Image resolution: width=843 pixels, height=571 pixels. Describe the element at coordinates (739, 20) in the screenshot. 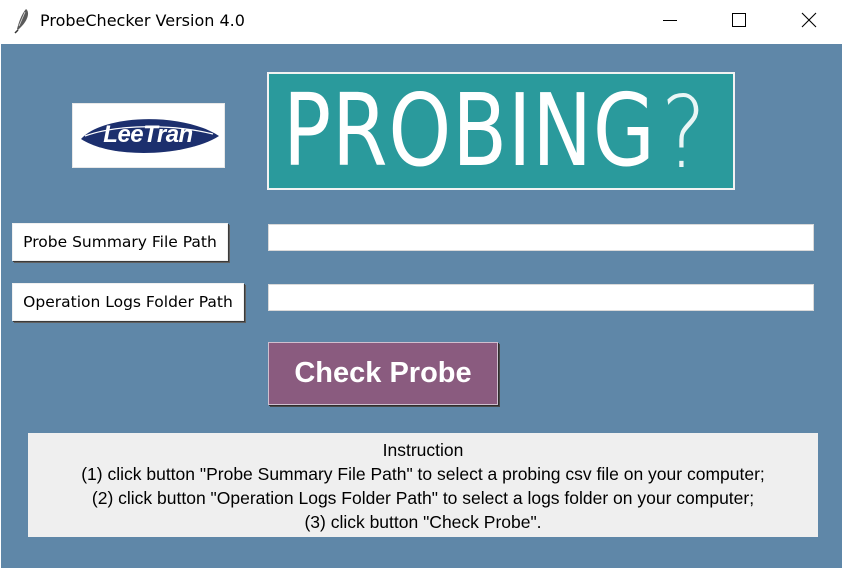

I see `maximize-button` at that location.